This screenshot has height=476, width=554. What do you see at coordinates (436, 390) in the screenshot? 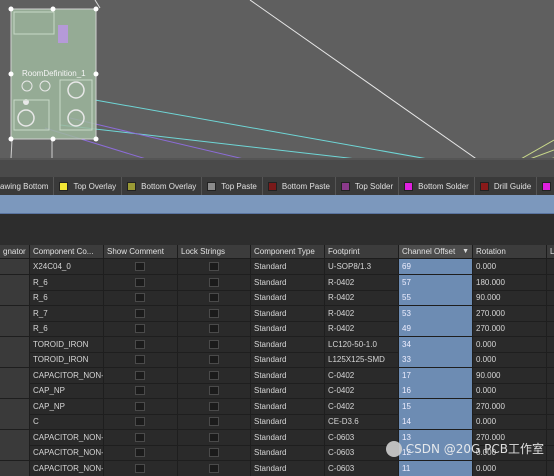
I see `channel-offset-cell: 16` at bounding box center [436, 390].